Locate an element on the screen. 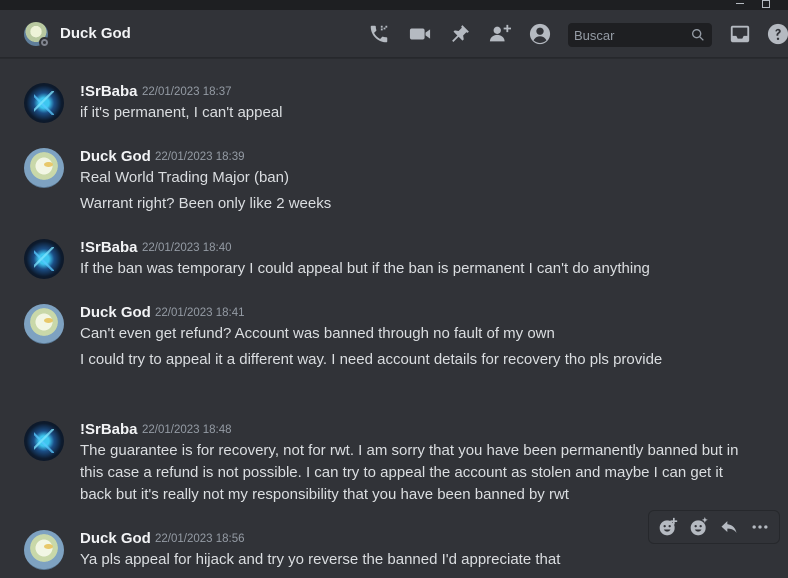  reply-icon is located at coordinates (729, 527).